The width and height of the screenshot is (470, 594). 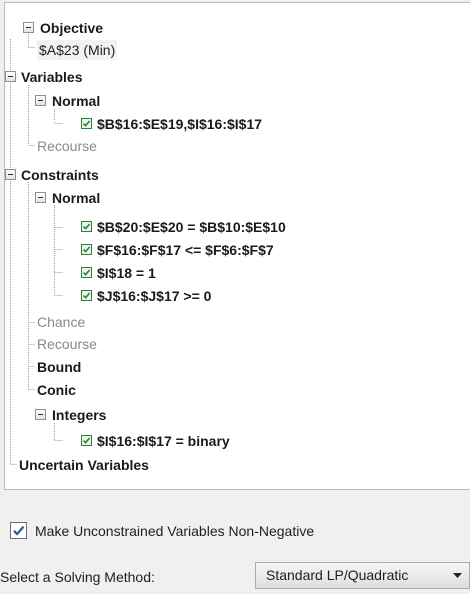 What do you see at coordinates (77, 50) in the screenshot?
I see `objective-cell-label: $A$23 (Min)` at bounding box center [77, 50].